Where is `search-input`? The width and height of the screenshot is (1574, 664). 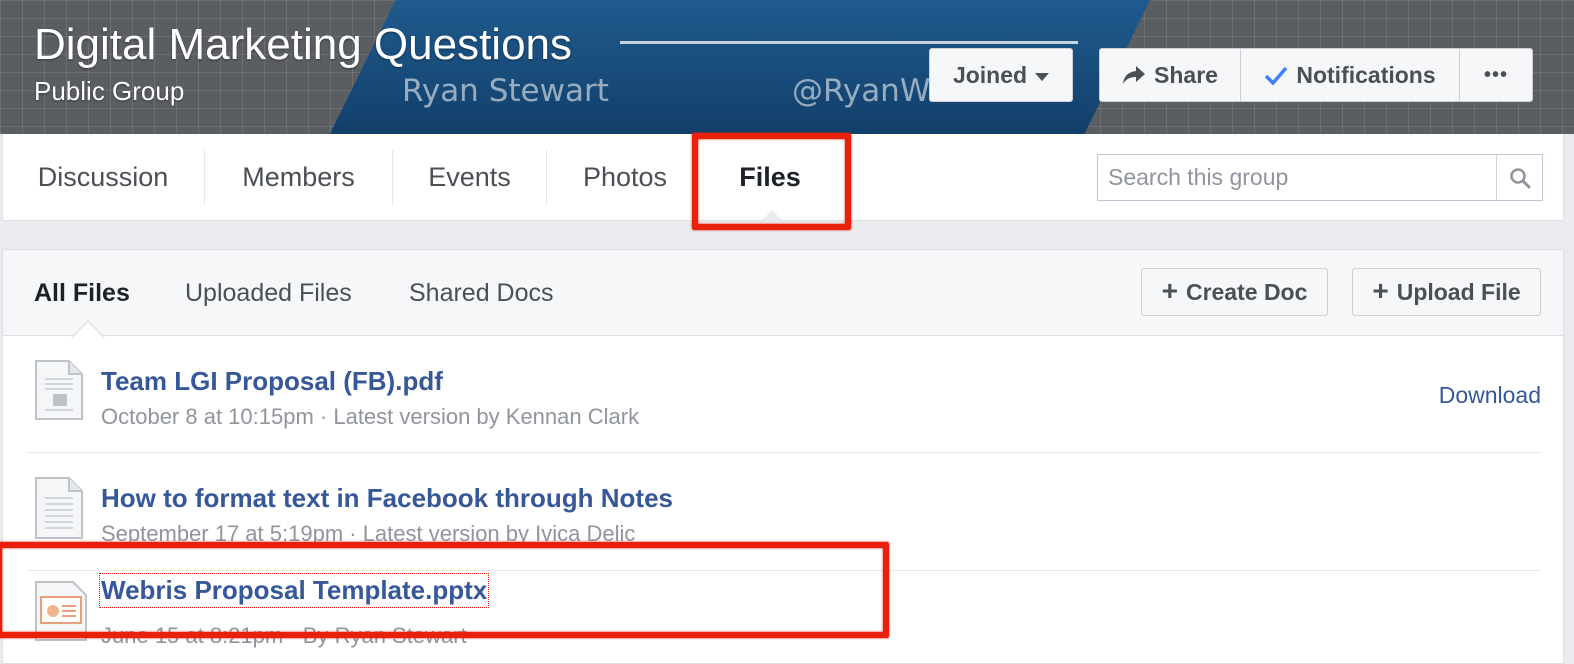 search-input is located at coordinates (1297, 177).